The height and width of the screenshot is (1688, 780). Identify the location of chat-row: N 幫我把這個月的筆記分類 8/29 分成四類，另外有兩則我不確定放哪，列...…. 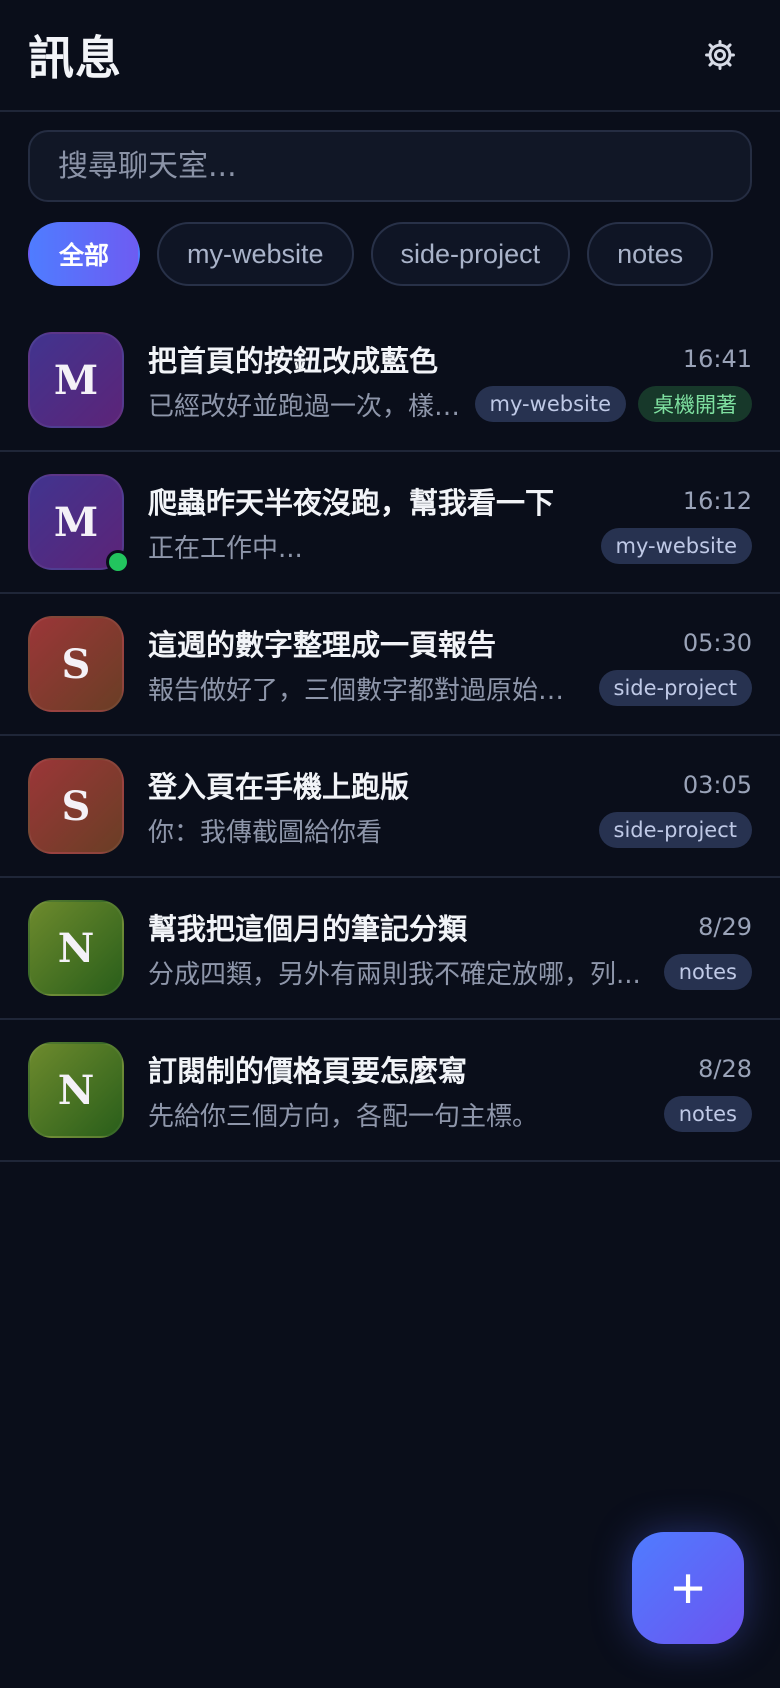
(390, 949).